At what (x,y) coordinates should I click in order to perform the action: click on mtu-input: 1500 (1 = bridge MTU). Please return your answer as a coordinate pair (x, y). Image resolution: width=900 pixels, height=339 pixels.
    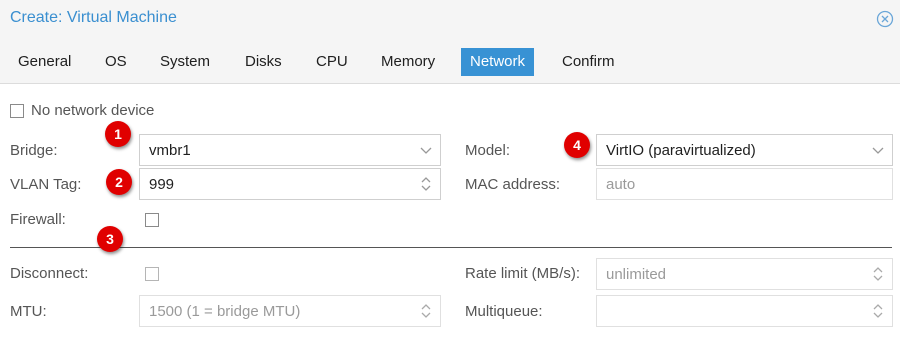
    Looking at the image, I should click on (290, 311).